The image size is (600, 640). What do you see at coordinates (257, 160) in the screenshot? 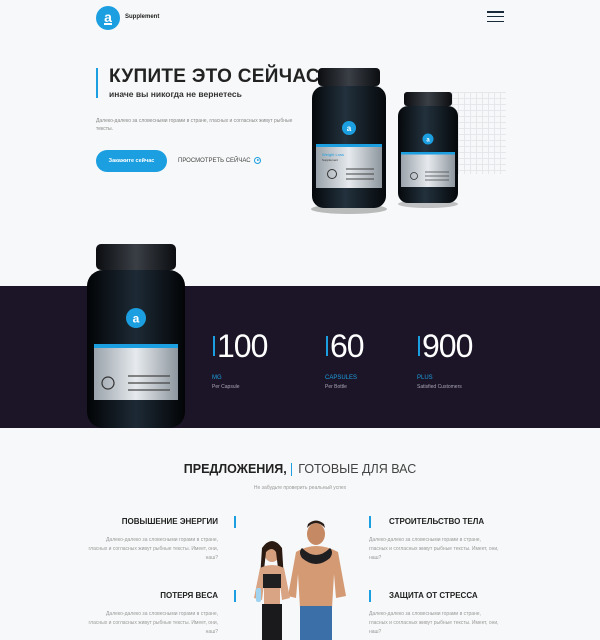
I see `play-circle-icon` at bounding box center [257, 160].